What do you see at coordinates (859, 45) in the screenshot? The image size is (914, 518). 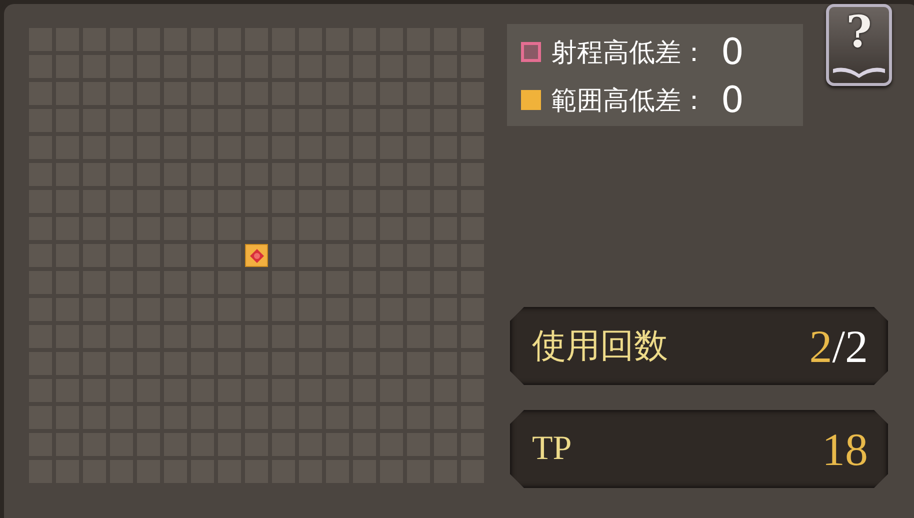 I see `help-button: ?` at bounding box center [859, 45].